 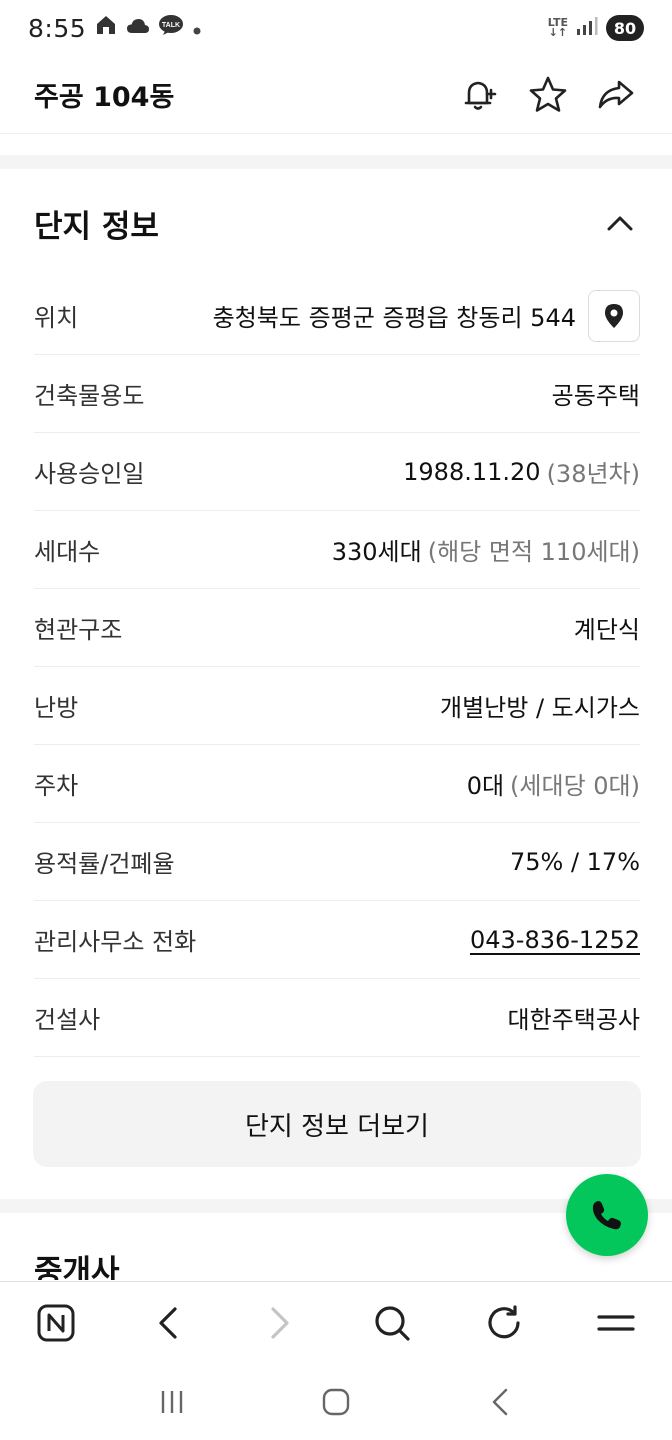 I want to click on app-header: 주공 104동, so click(x=336, y=95).